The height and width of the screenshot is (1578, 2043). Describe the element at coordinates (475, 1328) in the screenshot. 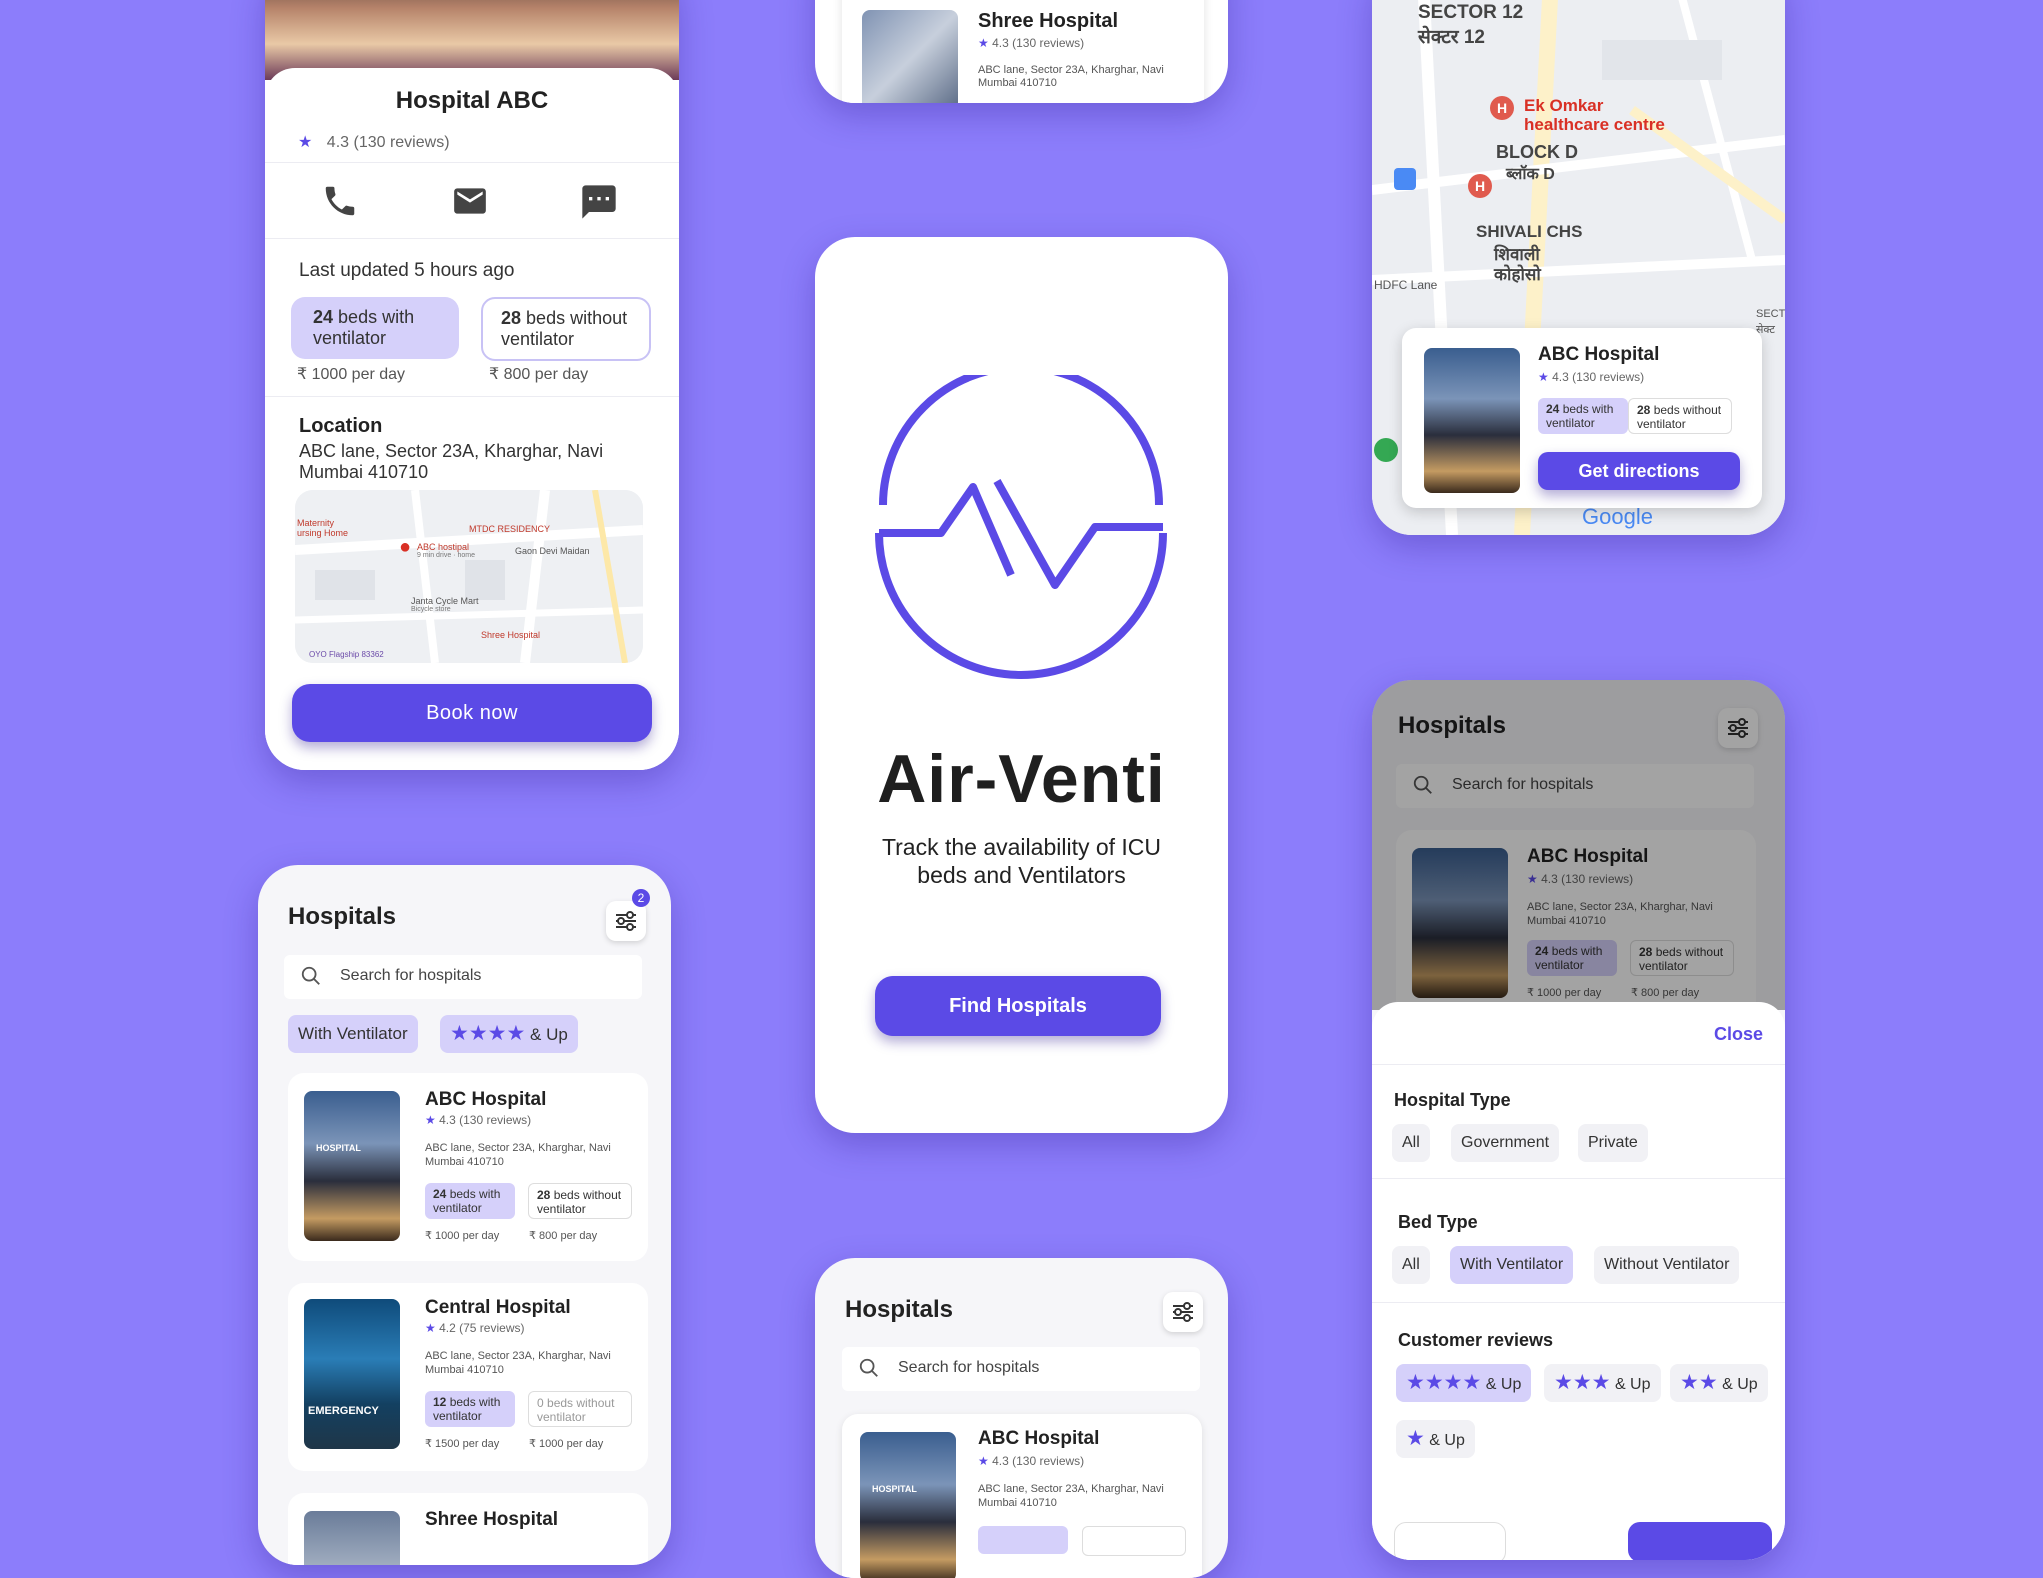

I see `rating-row: ★ 4.2 (75 reviews)` at that location.